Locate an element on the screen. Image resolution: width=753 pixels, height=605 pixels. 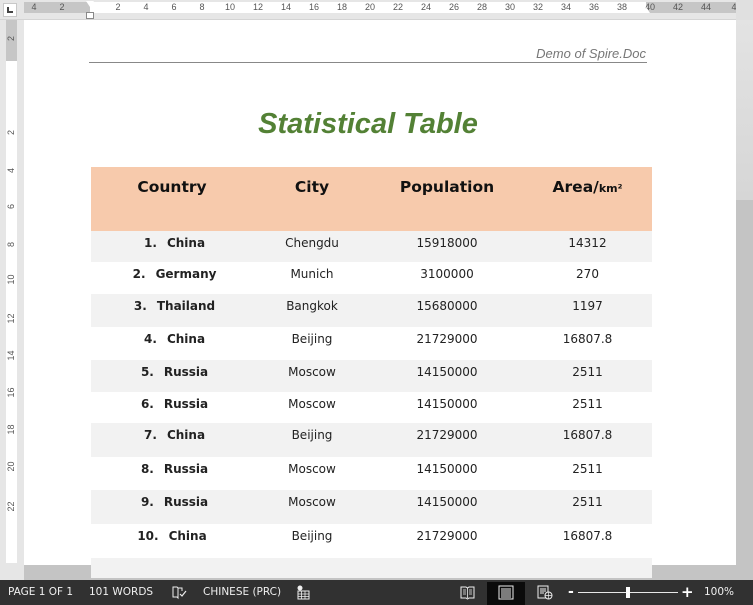
column-header-area: Area/km² is located at coordinates (587, 199).